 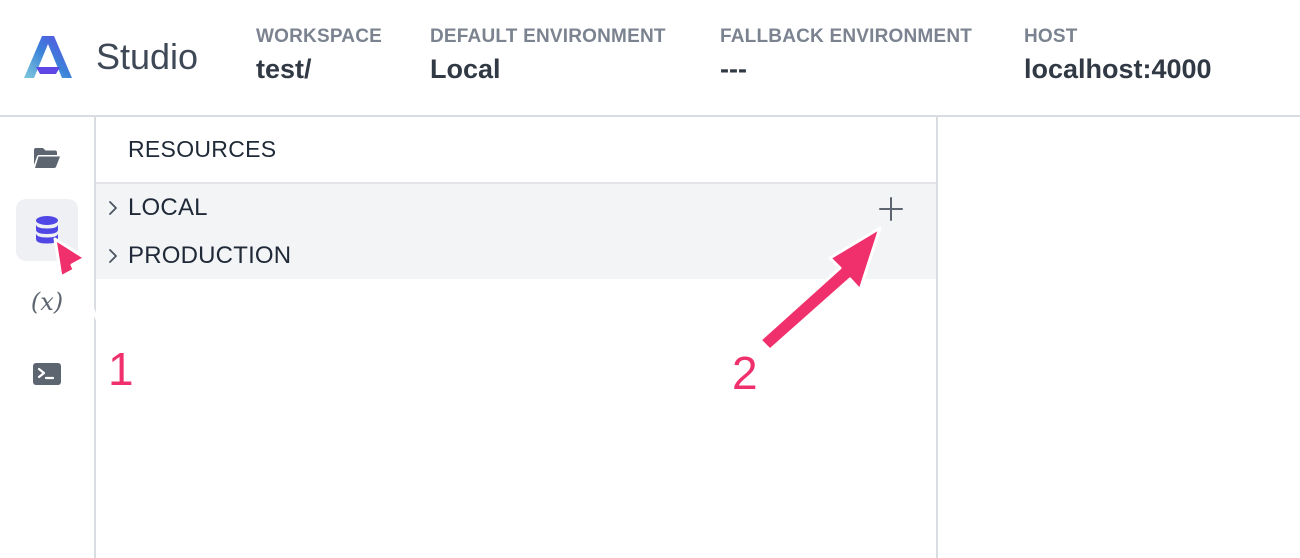 What do you see at coordinates (846, 36) in the screenshot?
I see `fallback-environment-label: FALLBACK ENVIRONMENT` at bounding box center [846, 36].